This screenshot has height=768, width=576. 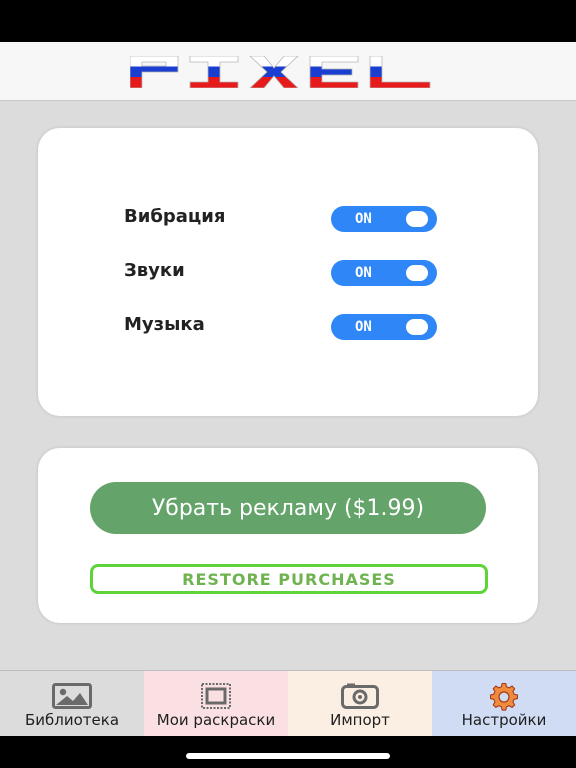 What do you see at coordinates (216, 720) in the screenshot?
I see `tab-my-colorings-label: Мои раскраски` at bounding box center [216, 720].